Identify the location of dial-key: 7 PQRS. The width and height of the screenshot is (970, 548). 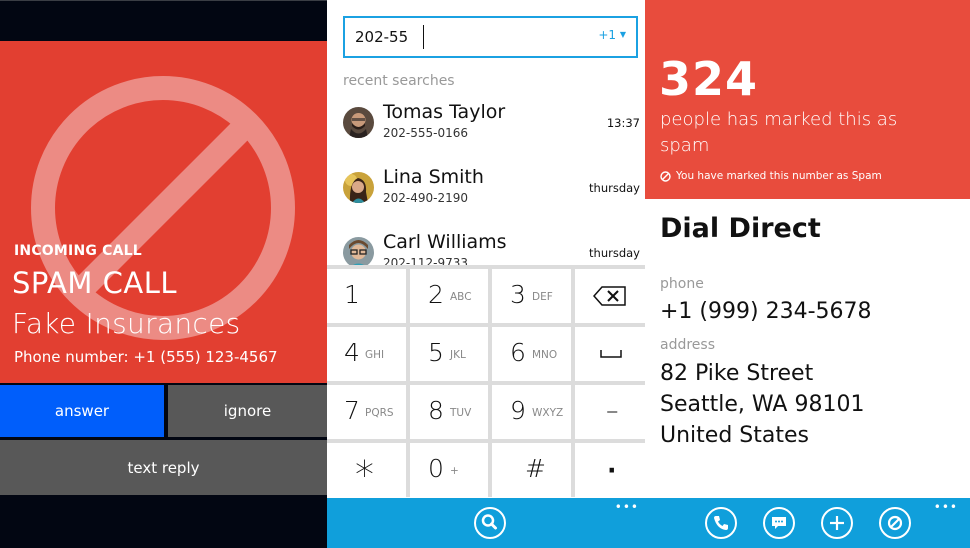
(366, 412).